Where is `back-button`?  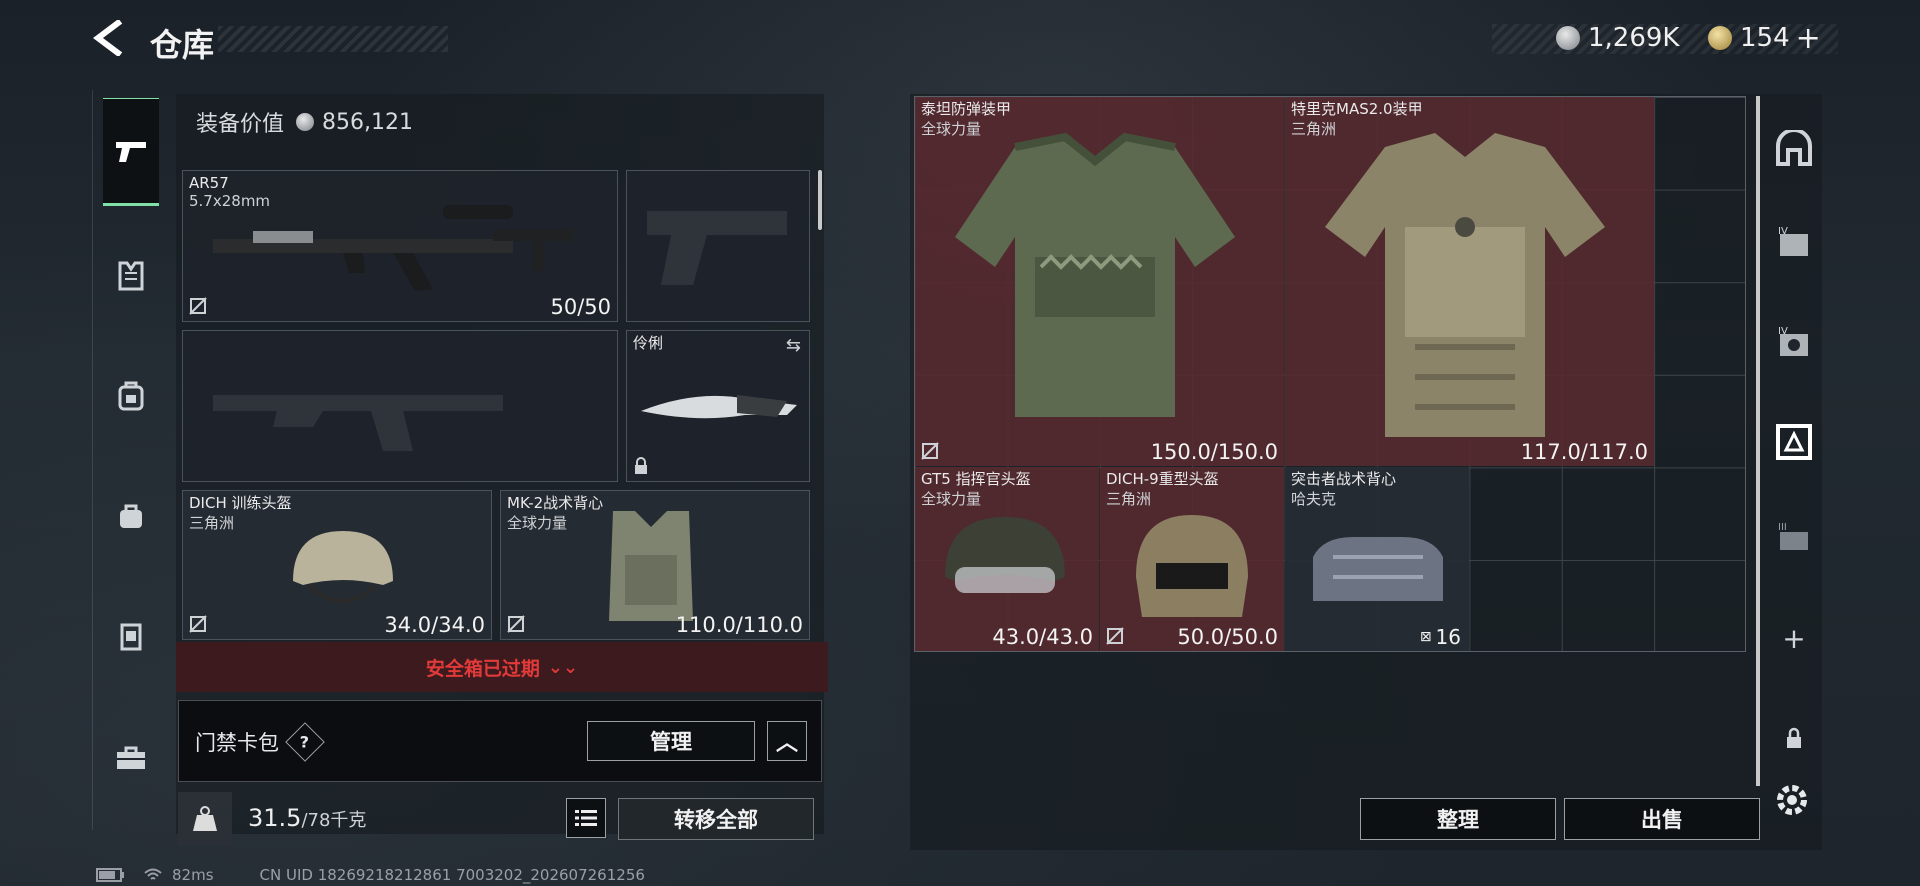 back-button is located at coordinates (112, 40).